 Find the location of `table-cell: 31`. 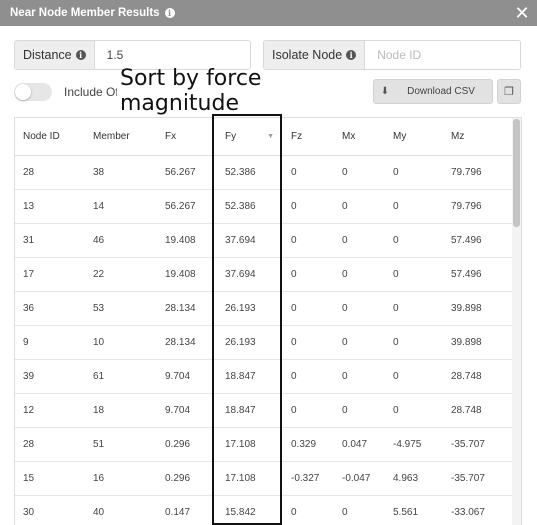

table-cell: 31 is located at coordinates (50, 240).